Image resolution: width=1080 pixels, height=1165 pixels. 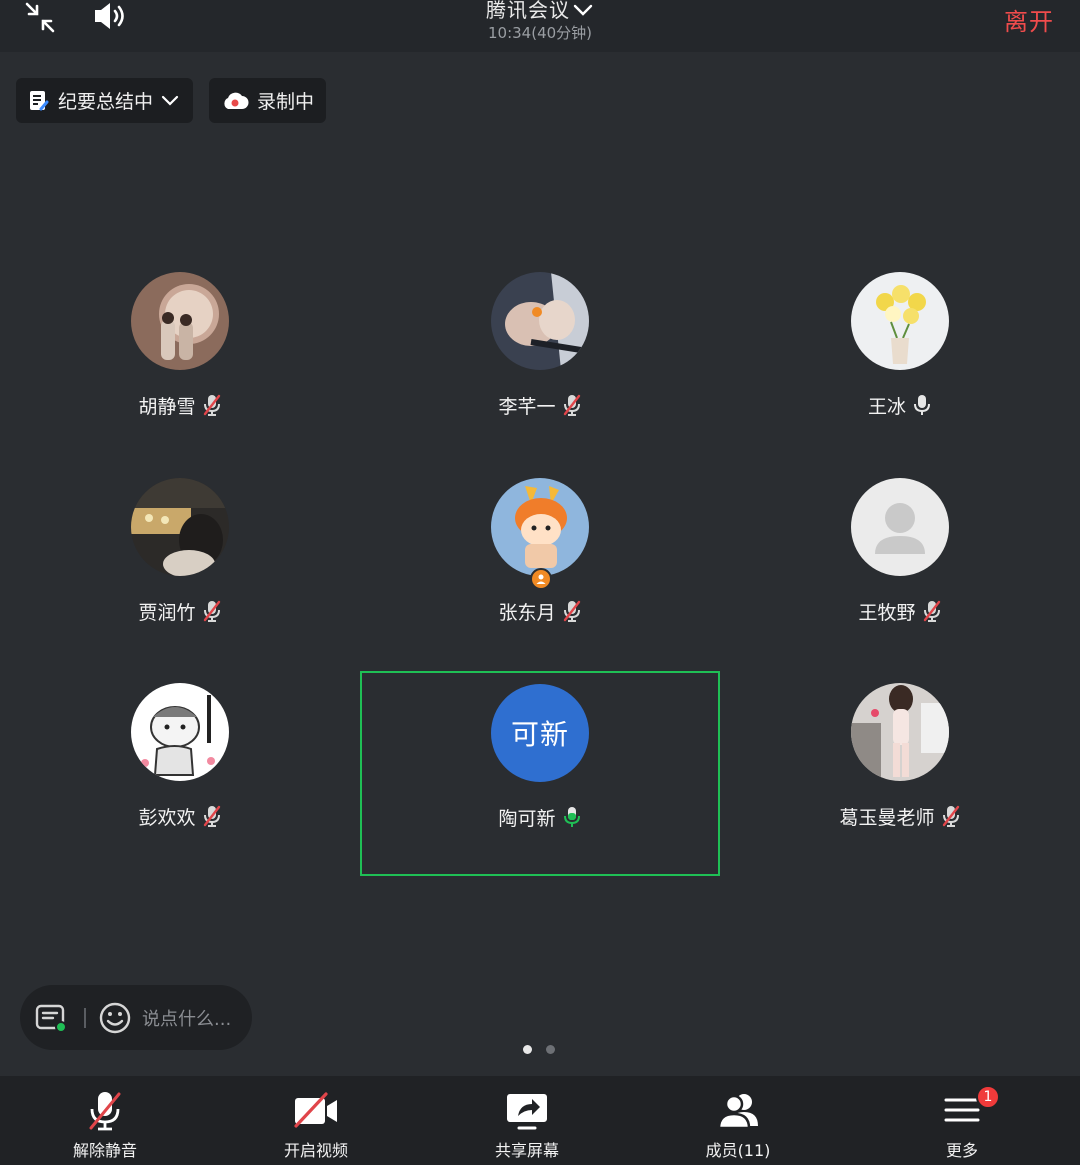 I want to click on participant-name-text: 贾润竹, so click(x=167, y=613).